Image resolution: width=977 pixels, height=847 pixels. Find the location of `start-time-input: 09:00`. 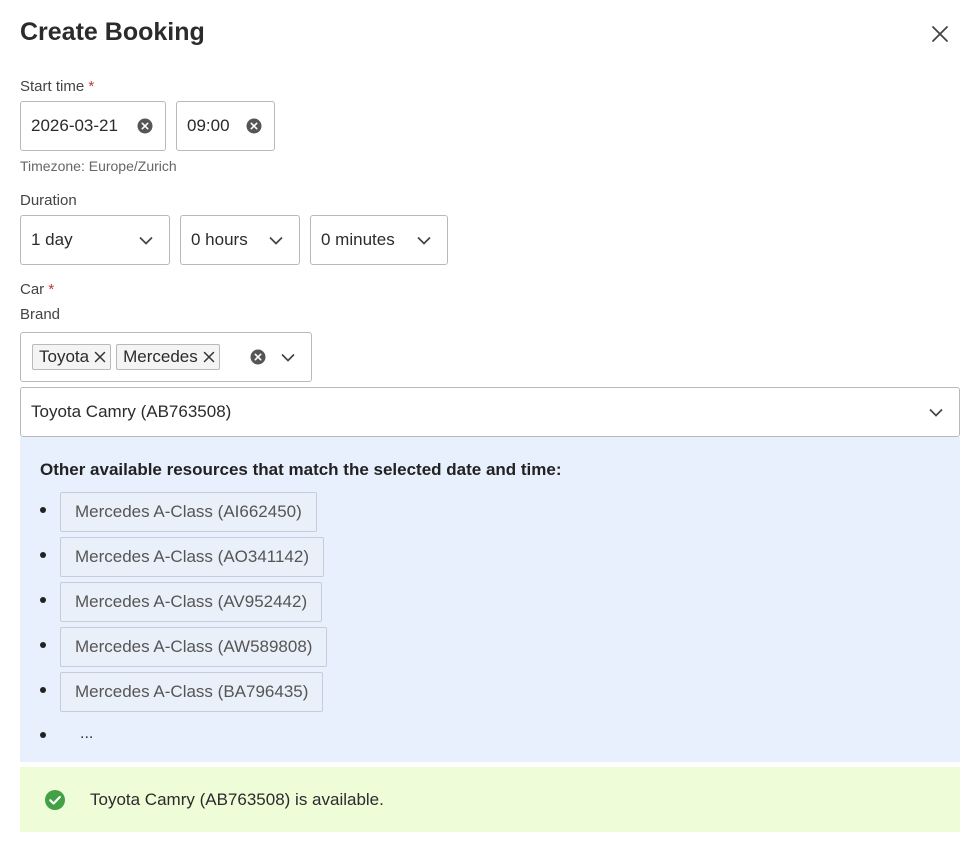

start-time-input: 09:00 is located at coordinates (225, 126).